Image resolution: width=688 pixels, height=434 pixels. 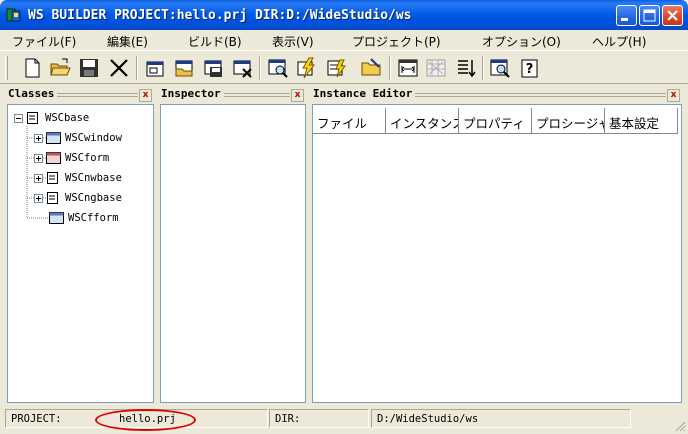 I want to click on menu-edit: 編集(E), so click(x=127, y=41).